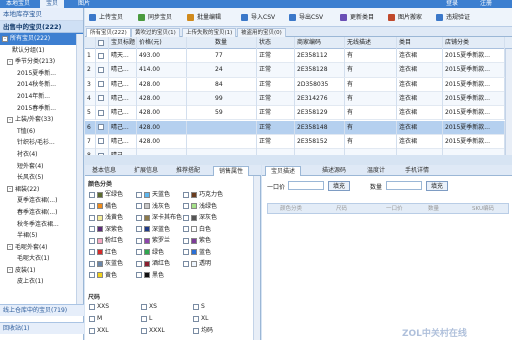 The image size is (512, 340). I want to click on sidebar-item-12: 长风衣(5), so click(41, 178).